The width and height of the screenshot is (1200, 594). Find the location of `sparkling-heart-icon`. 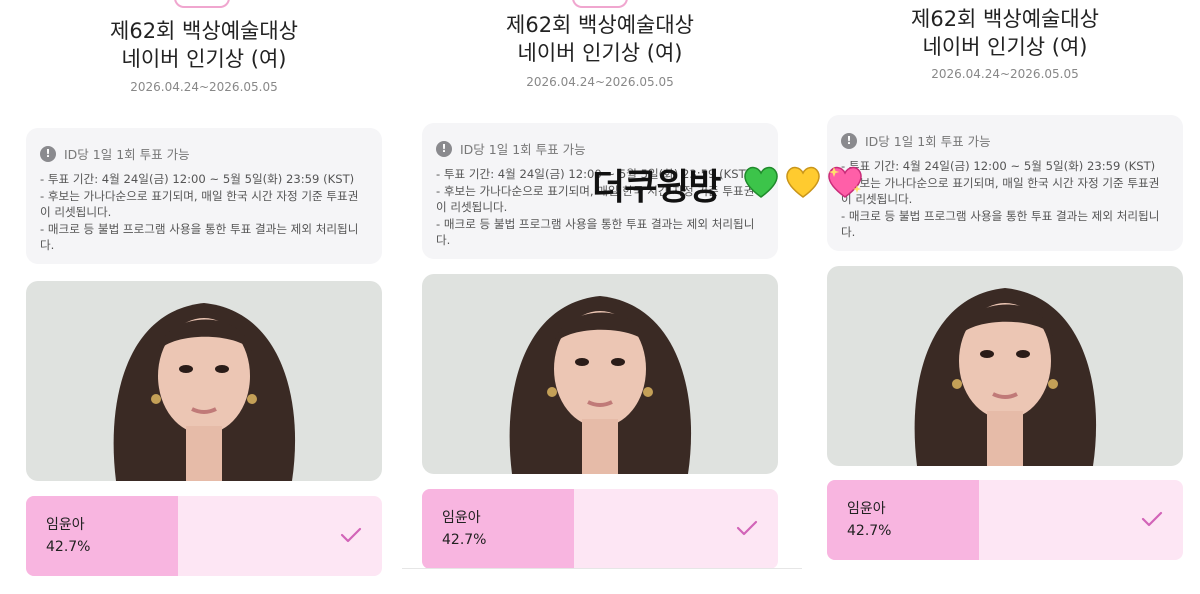

sparkling-heart-icon is located at coordinates (845, 182).